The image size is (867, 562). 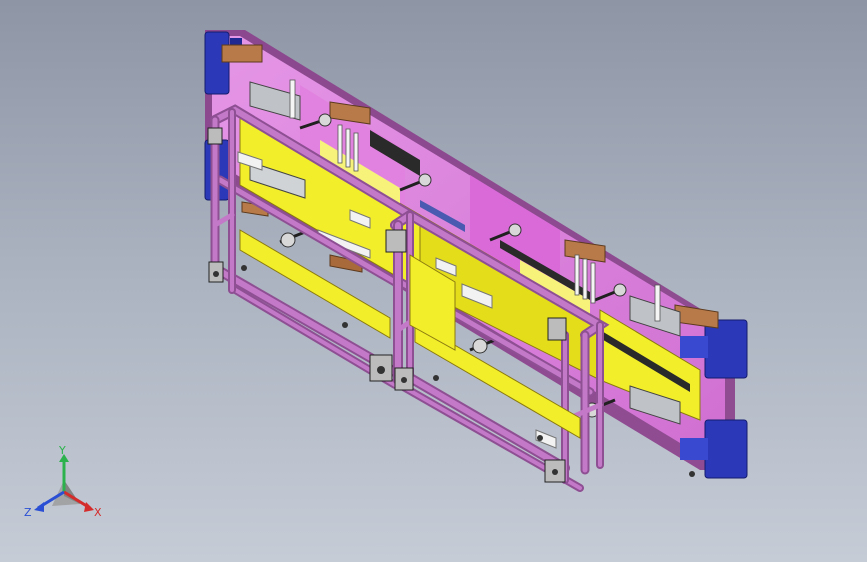 What do you see at coordinates (62, 451) in the screenshot?
I see `y-axis-label: Y` at bounding box center [62, 451].